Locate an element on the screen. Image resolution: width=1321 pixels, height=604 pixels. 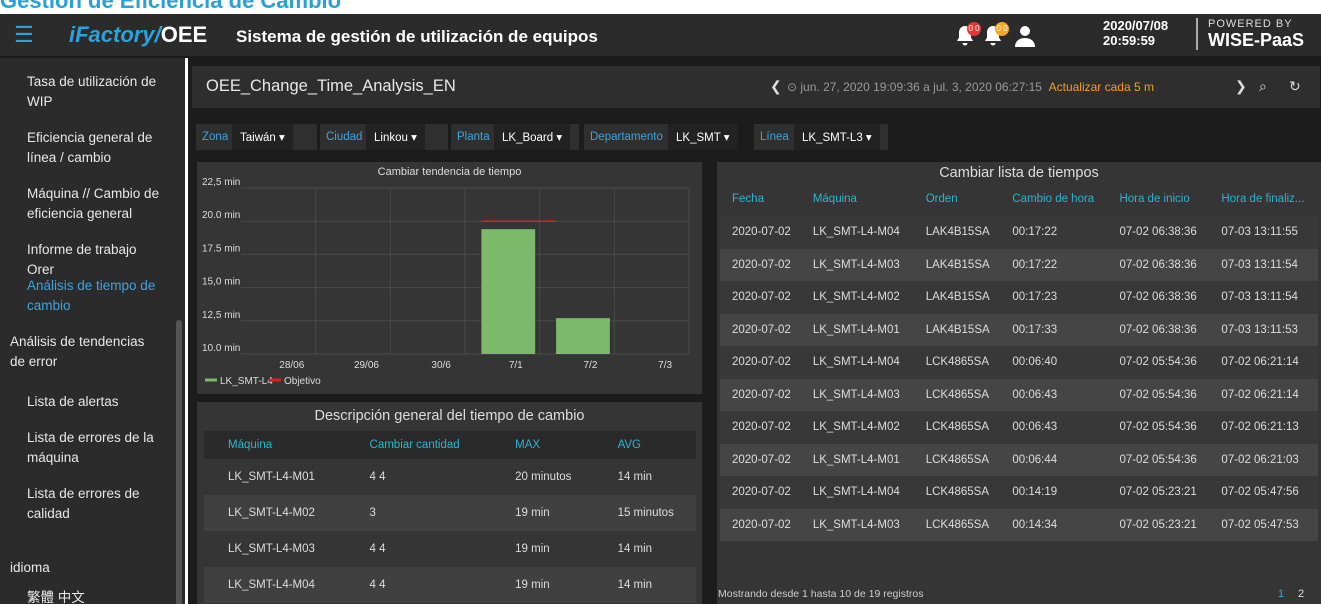
menu-icon: ☰ is located at coordinates (25, 35).